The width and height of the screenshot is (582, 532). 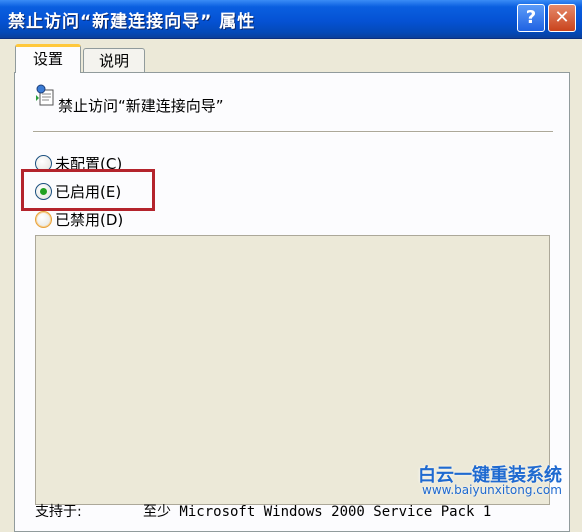 I want to click on help-button: ?, so click(x=531, y=18).